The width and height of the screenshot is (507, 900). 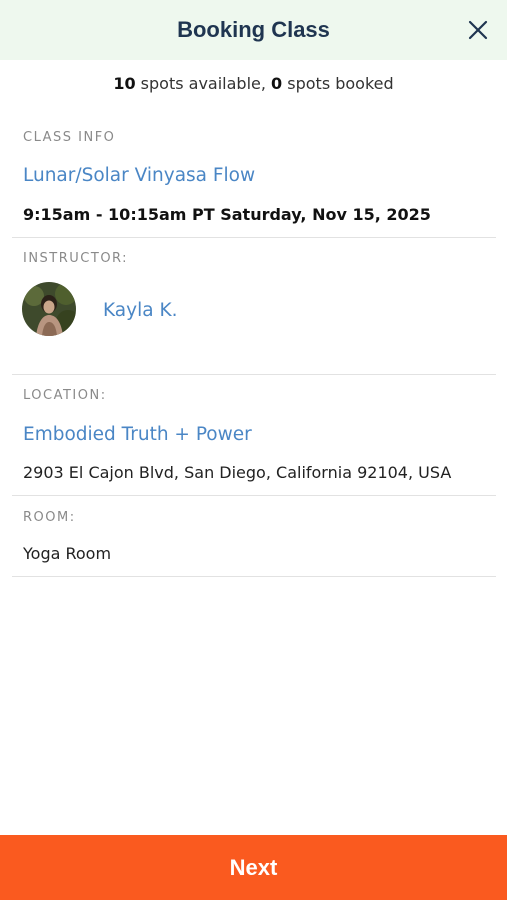 I want to click on instructor-label: INSTRUCTOR:, so click(x=76, y=258).